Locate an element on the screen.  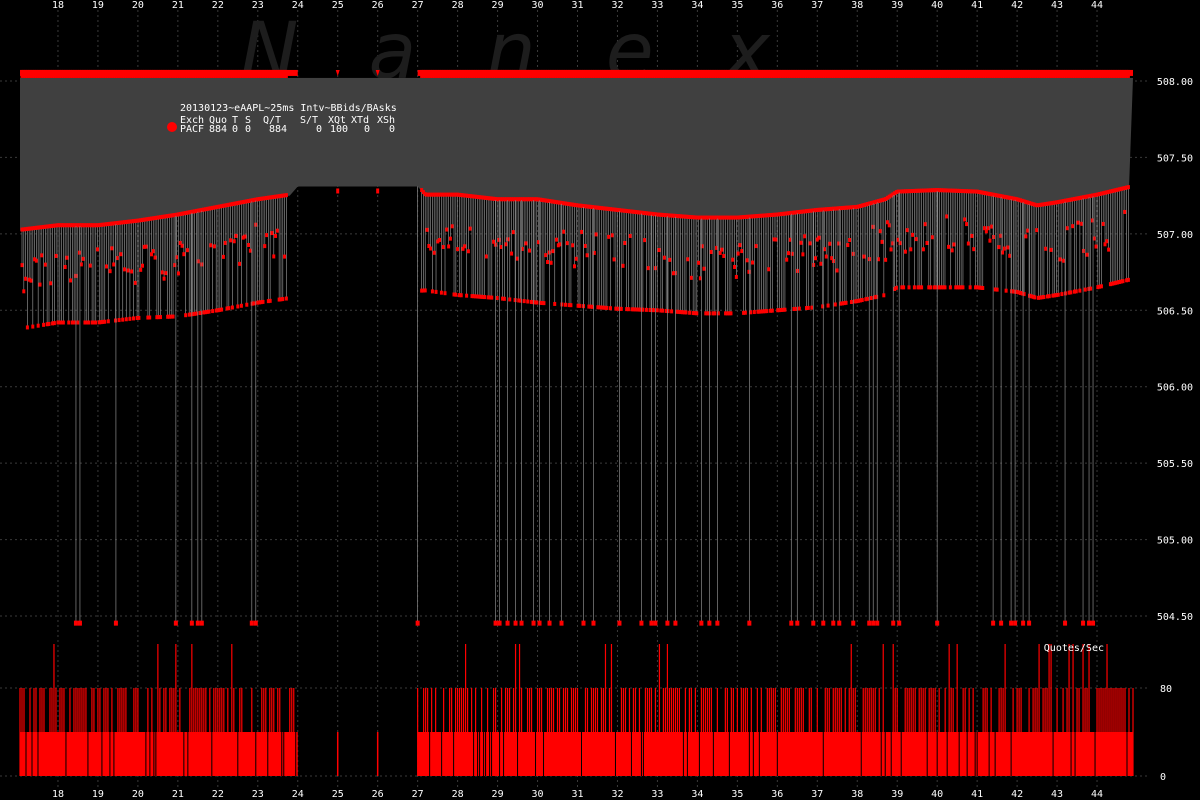
x-tick-label-bottom: 22 is located at coordinates (218, 794).